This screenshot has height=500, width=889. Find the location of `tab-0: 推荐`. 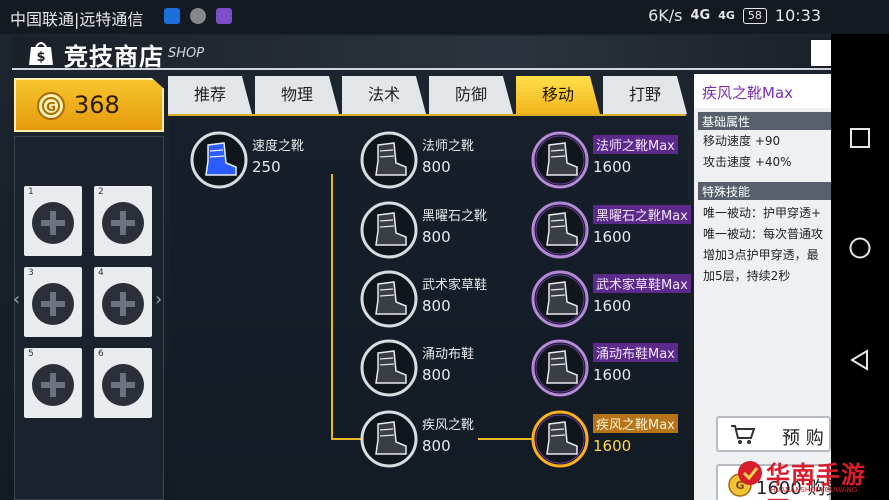

tab-0: 推荐 is located at coordinates (210, 95).